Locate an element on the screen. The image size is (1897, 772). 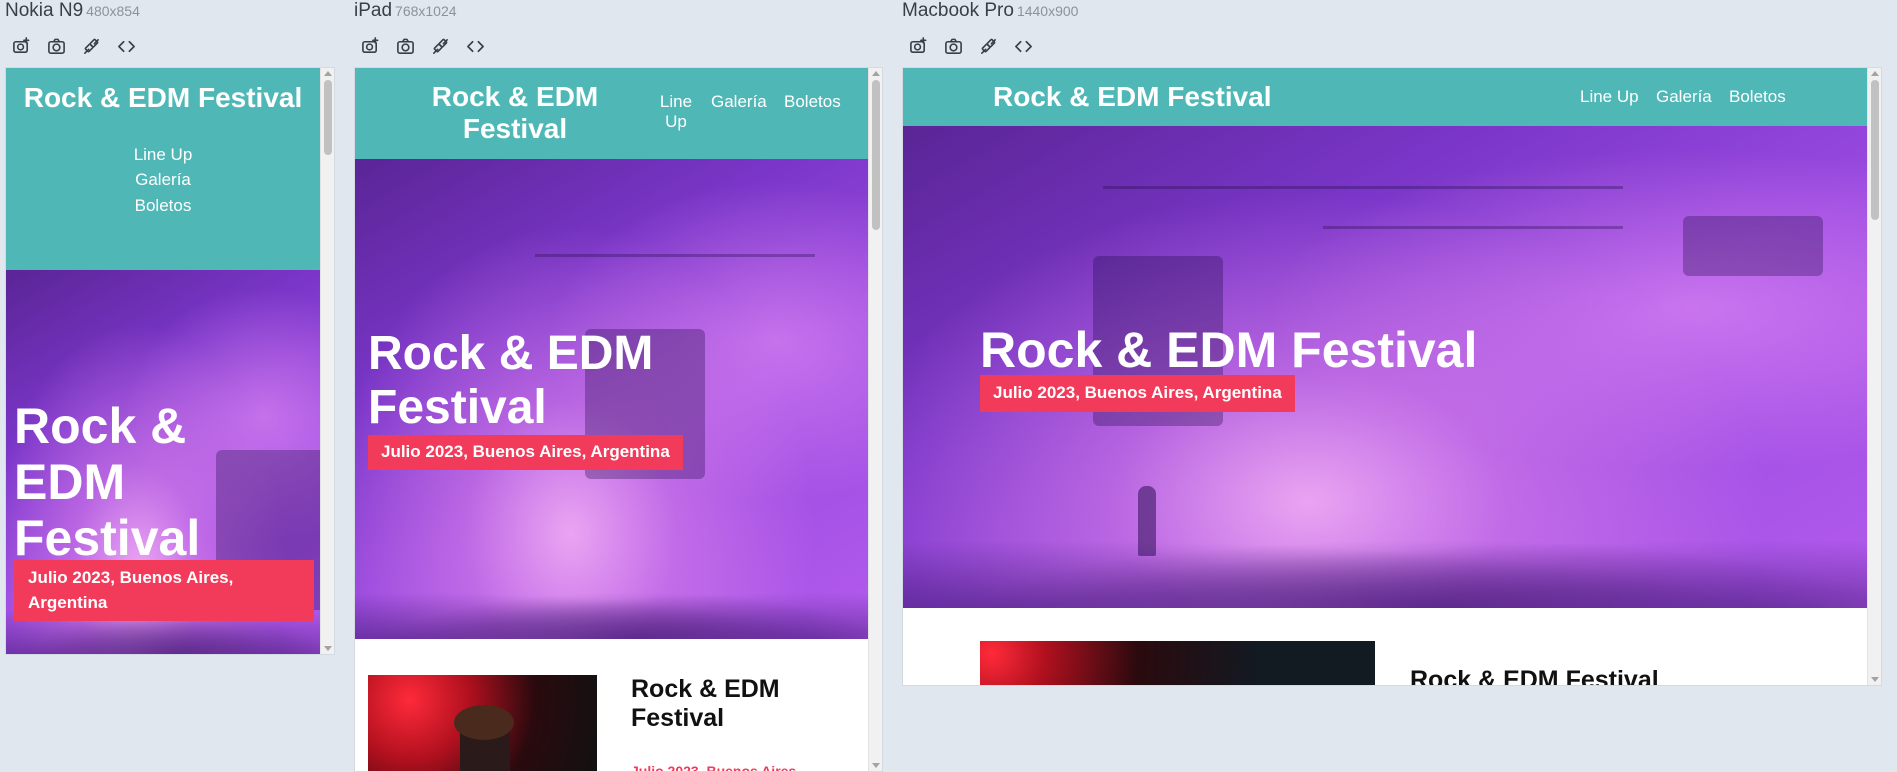
device-name: Macbook Pro is located at coordinates (958, 10).